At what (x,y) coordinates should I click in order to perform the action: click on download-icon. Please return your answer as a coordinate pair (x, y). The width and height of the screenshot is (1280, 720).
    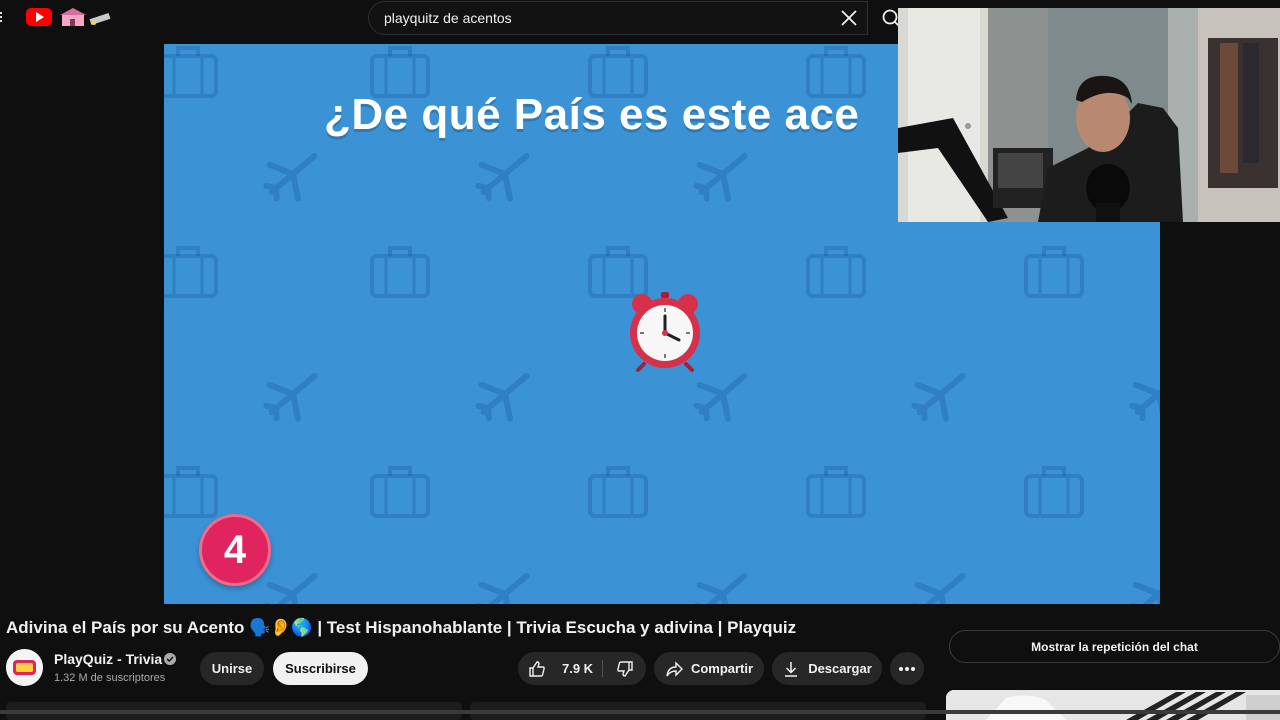
    Looking at the image, I should click on (791, 669).